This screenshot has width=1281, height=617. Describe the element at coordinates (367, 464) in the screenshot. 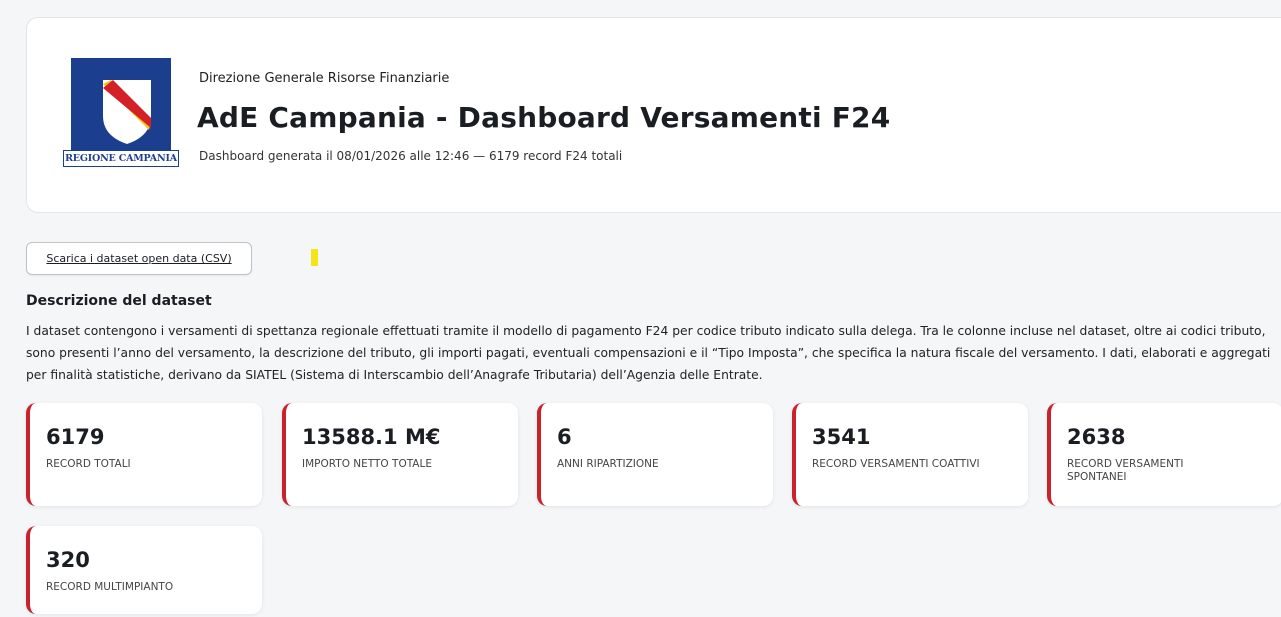

I see `kpi-label: IMPORTO NETTO TOTALE` at that location.